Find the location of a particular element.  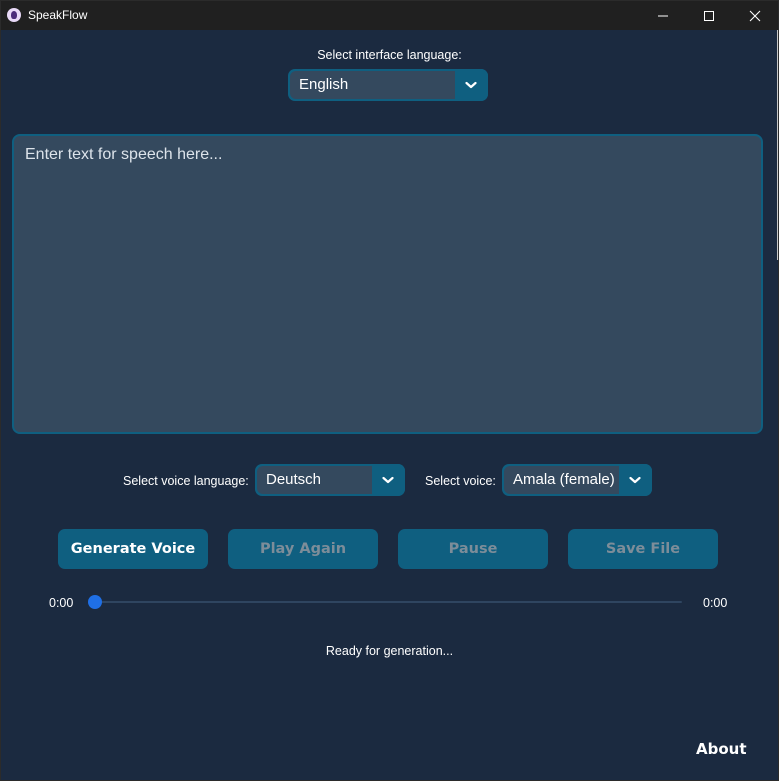

voice-language-dropdown-button is located at coordinates (388, 480).